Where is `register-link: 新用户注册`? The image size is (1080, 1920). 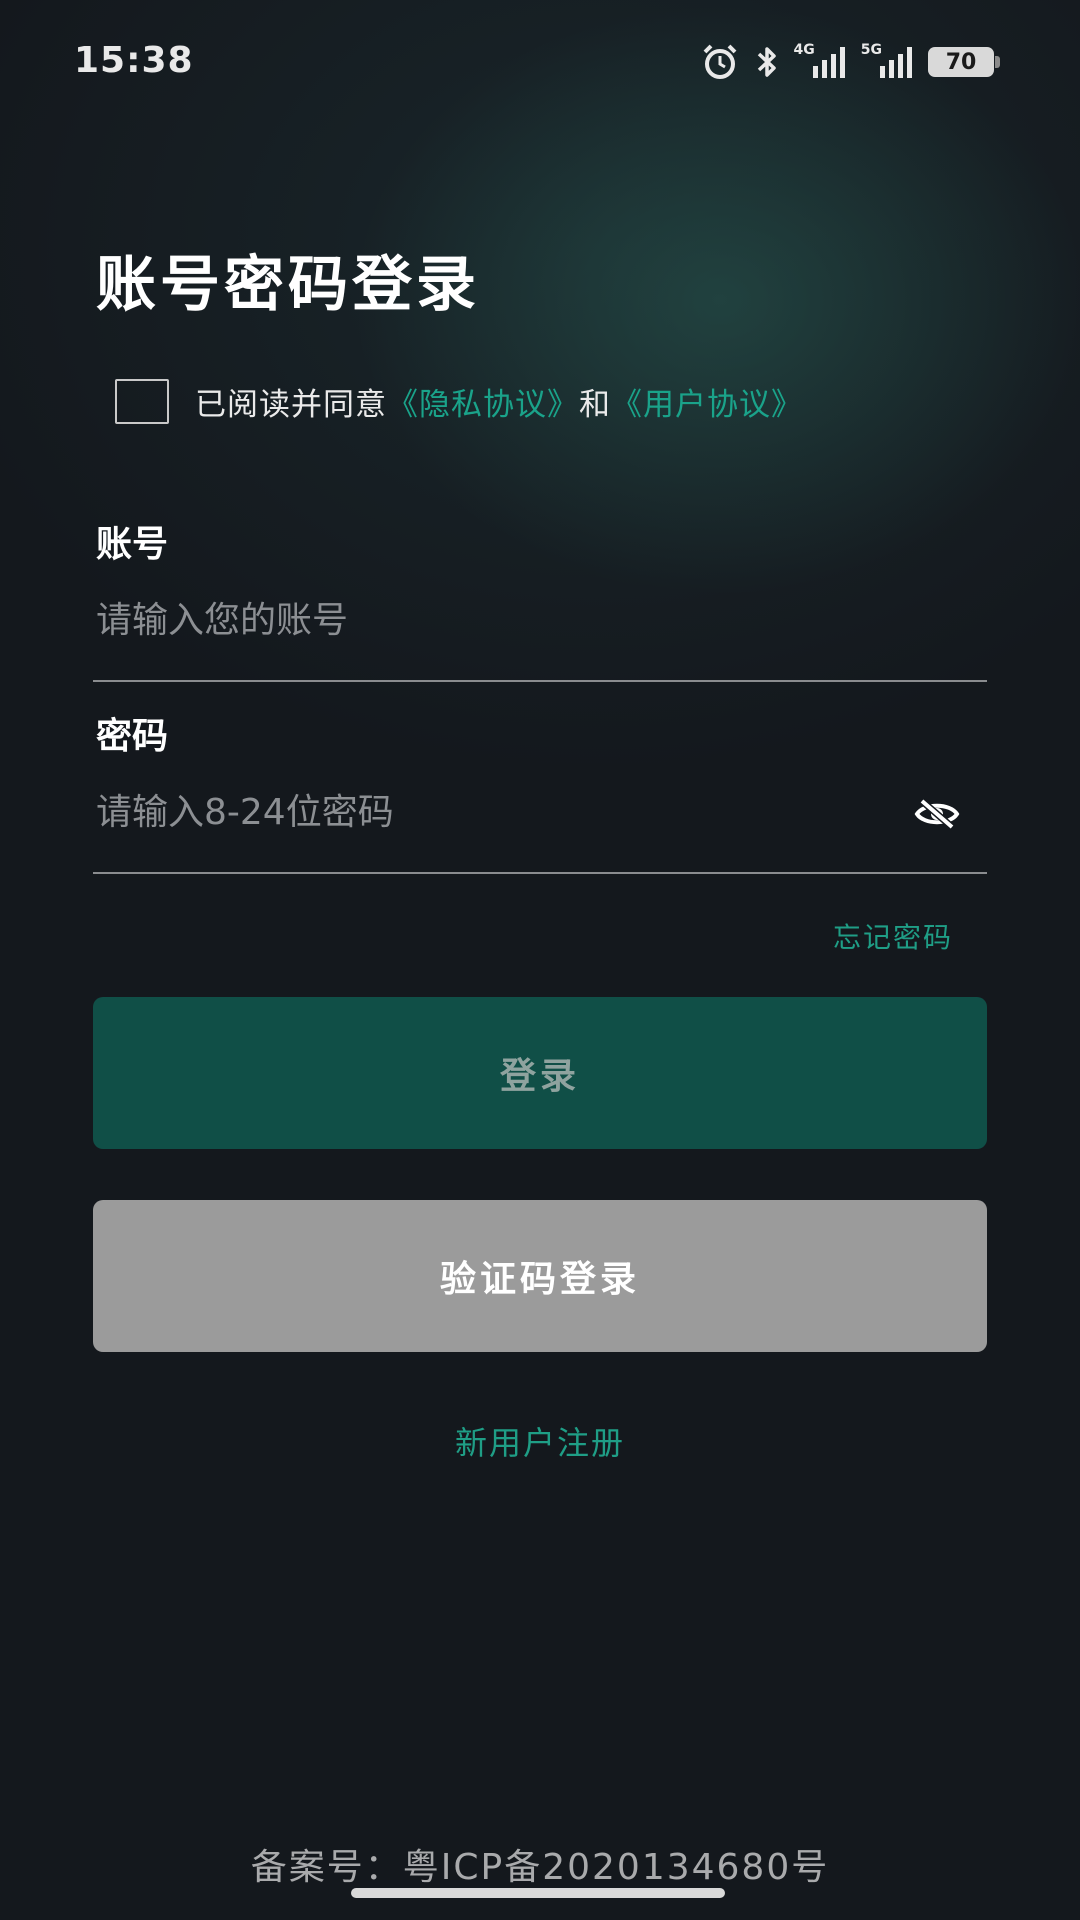 register-link: 新用户注册 is located at coordinates (540, 1441).